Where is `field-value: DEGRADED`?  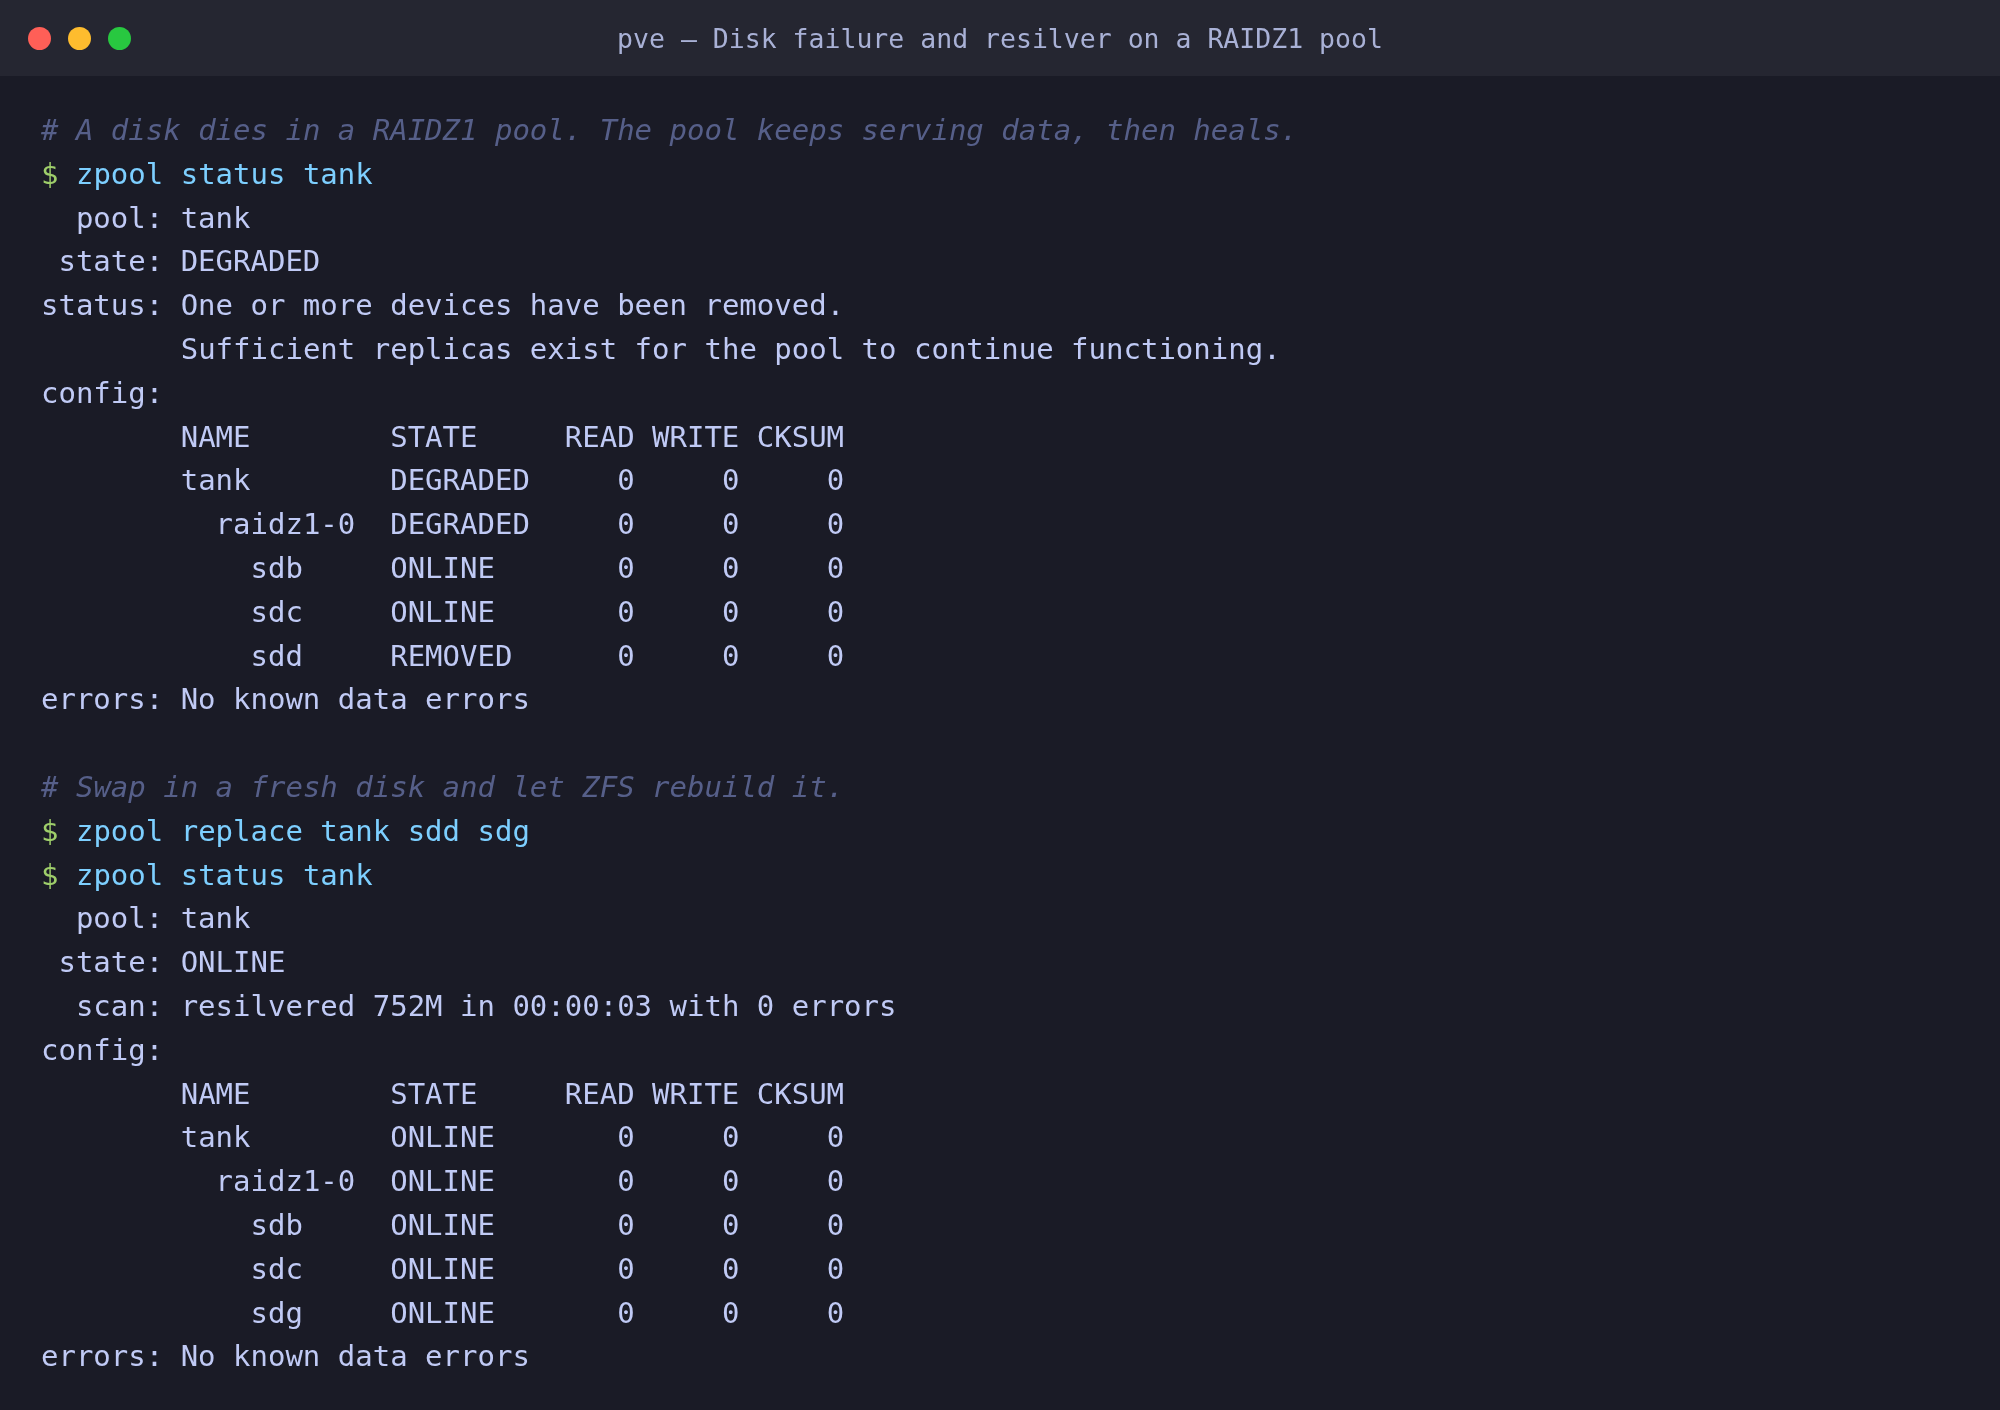
field-value: DEGRADED is located at coordinates (250, 262).